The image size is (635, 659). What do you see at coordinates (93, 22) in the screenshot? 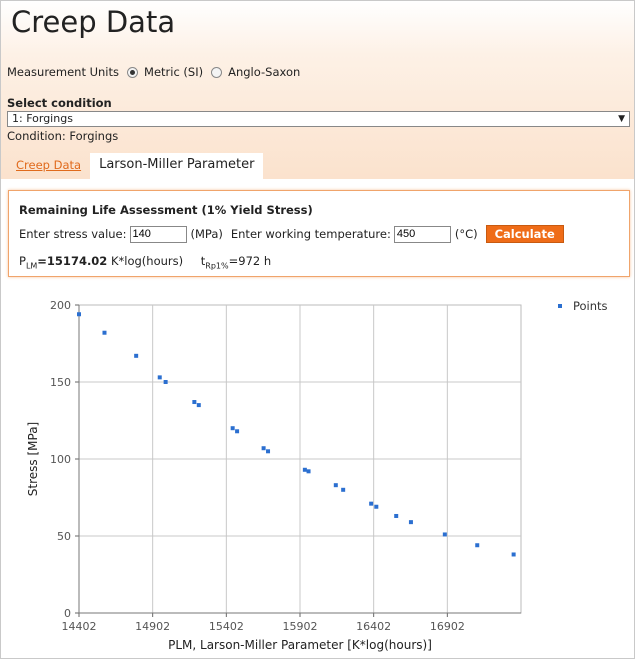
I see `page-title: Creep Data` at bounding box center [93, 22].